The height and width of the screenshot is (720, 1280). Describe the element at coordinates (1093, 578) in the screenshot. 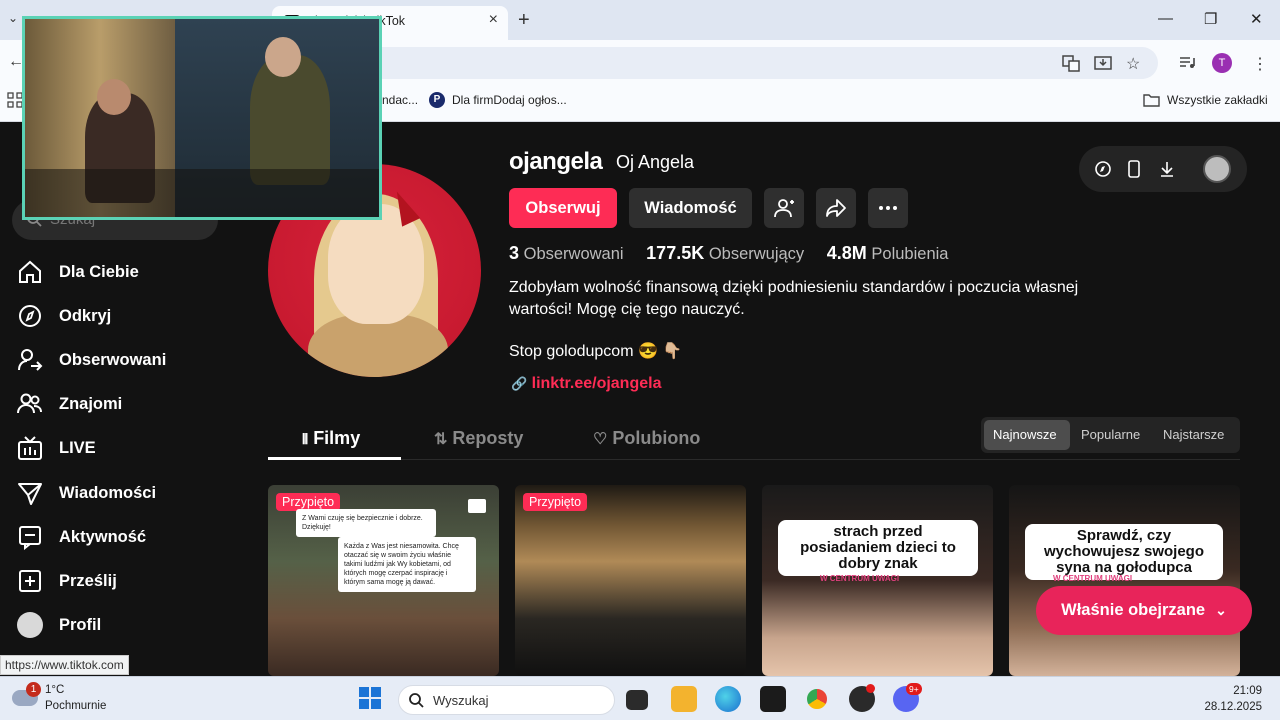

I see `video-subcaption: W CENTRUM UWAGI` at that location.